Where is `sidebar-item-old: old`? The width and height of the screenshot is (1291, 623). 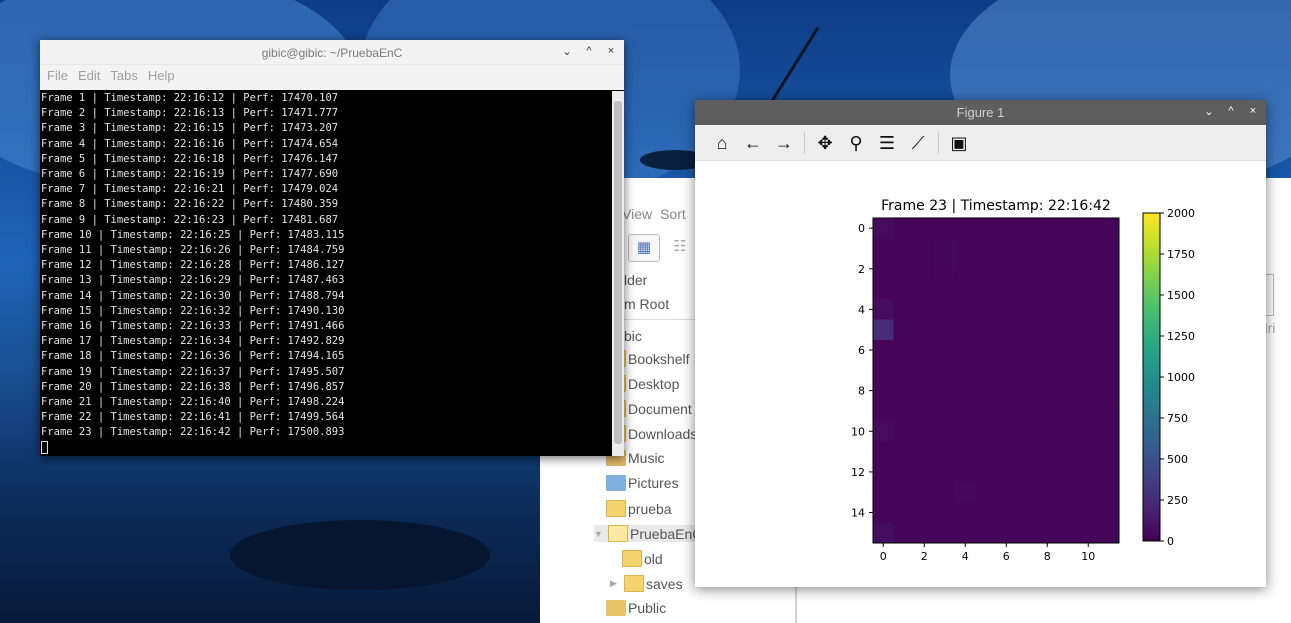
sidebar-item-old: old is located at coordinates (642, 558).